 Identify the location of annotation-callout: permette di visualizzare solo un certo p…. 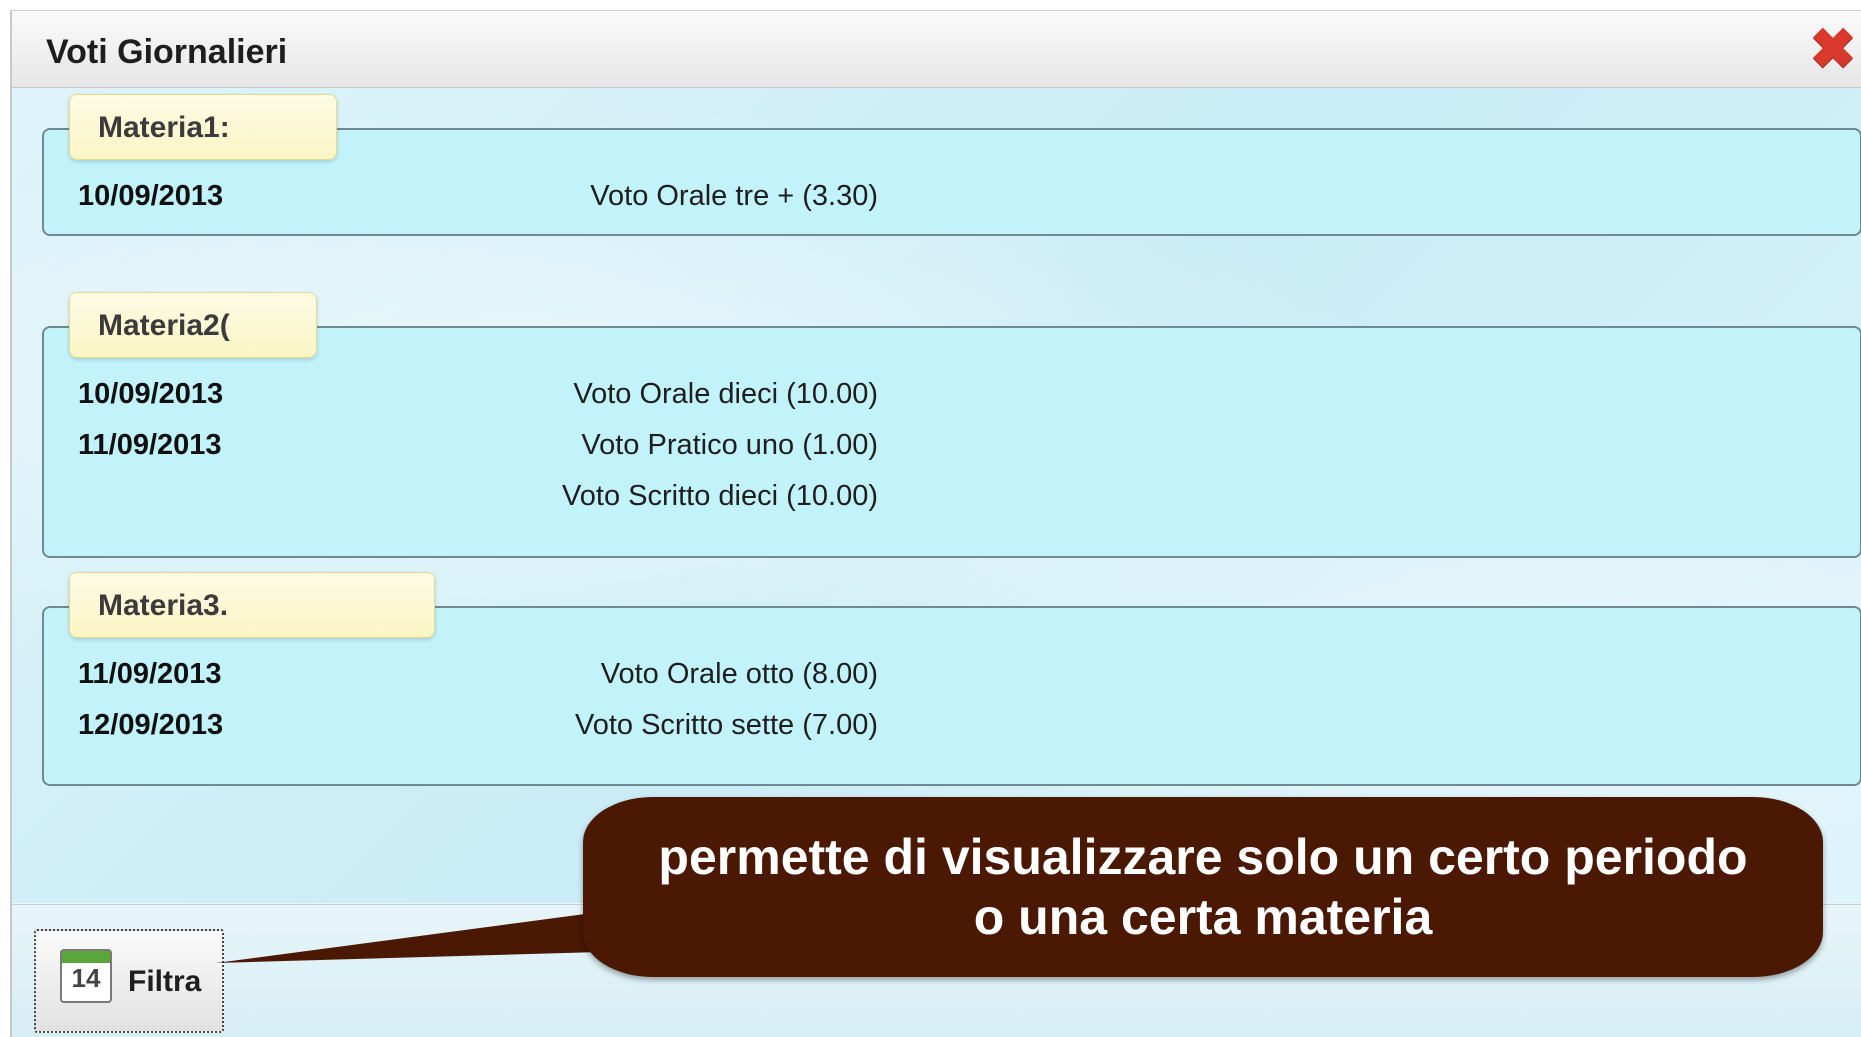
(1203, 887).